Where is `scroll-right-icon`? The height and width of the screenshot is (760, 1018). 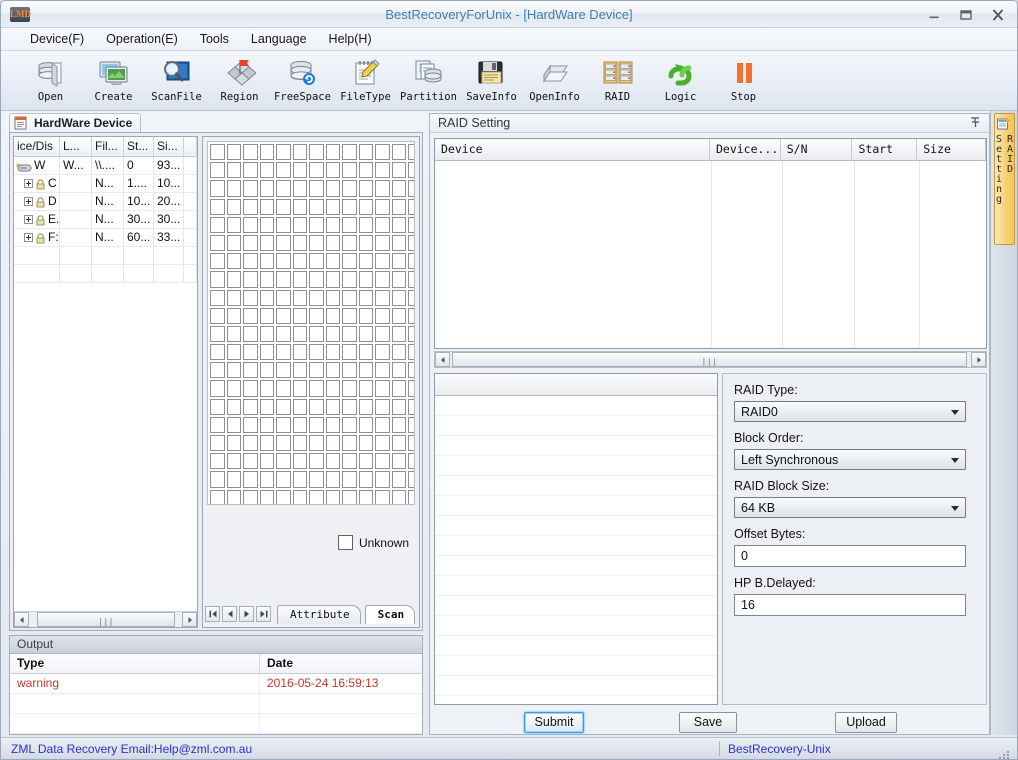
scroll-right-icon is located at coordinates (978, 359).